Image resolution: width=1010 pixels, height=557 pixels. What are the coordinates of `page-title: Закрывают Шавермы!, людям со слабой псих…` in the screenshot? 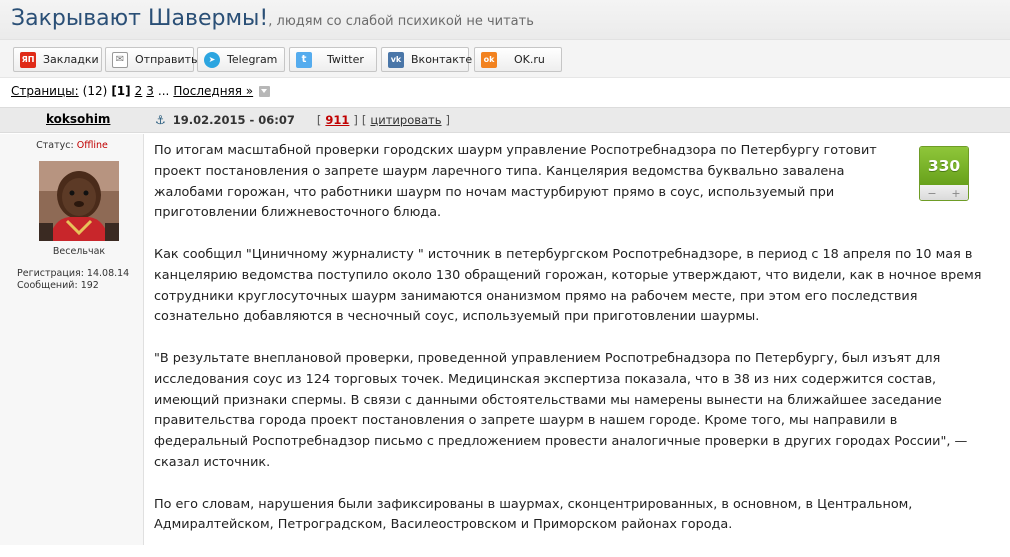 It's located at (272, 18).